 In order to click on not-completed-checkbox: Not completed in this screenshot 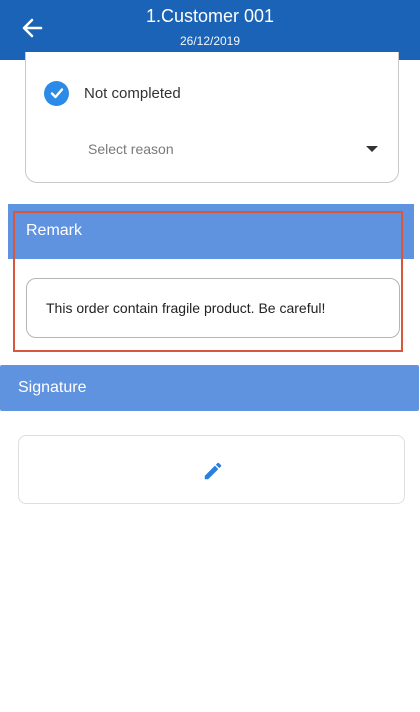, I will do `click(112, 93)`.